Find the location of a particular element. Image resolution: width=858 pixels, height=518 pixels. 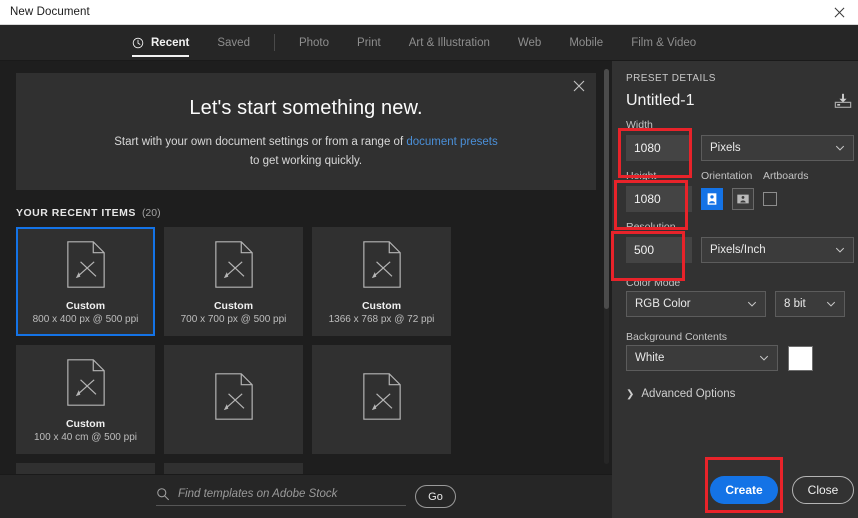

tab-saved: Saved is located at coordinates (233, 42).